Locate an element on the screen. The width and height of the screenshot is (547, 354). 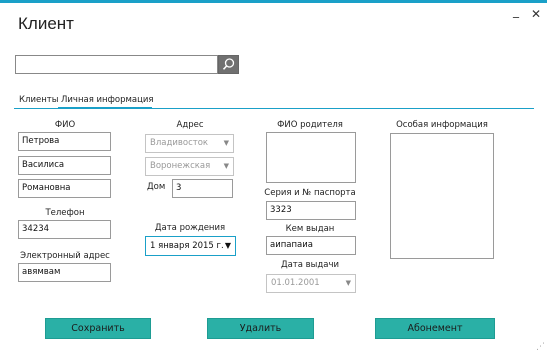
search-icon is located at coordinates (228, 64).